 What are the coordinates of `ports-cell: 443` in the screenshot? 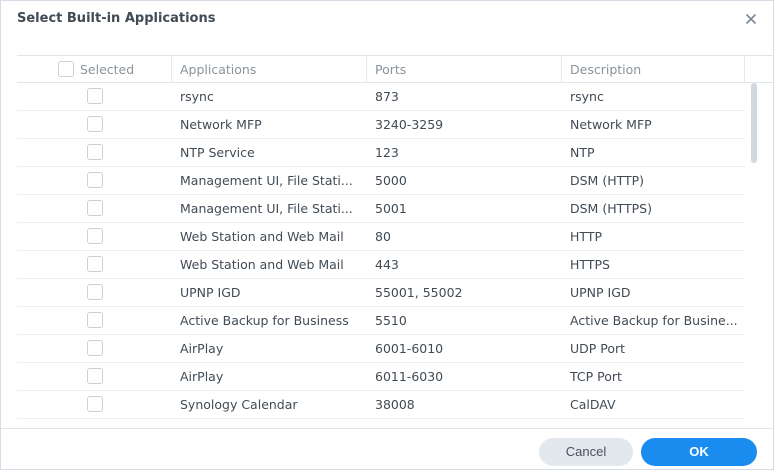 It's located at (387, 264).